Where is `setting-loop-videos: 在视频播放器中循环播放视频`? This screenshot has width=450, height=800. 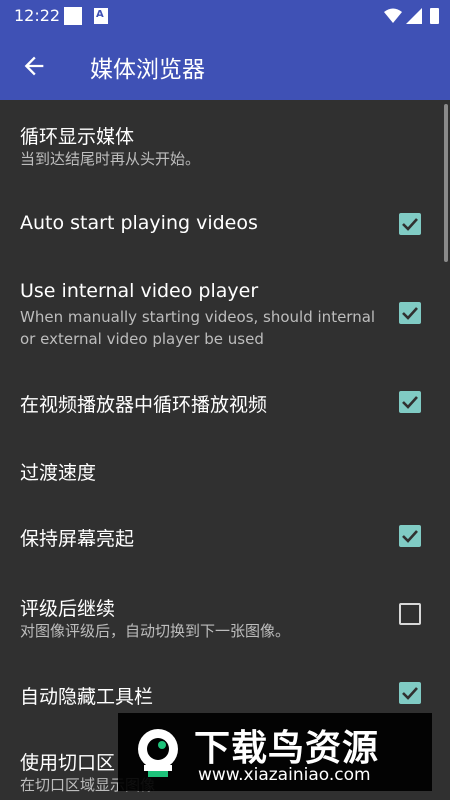
setting-loop-videos: 在视频播放器中循环播放视频 is located at coordinates (225, 399).